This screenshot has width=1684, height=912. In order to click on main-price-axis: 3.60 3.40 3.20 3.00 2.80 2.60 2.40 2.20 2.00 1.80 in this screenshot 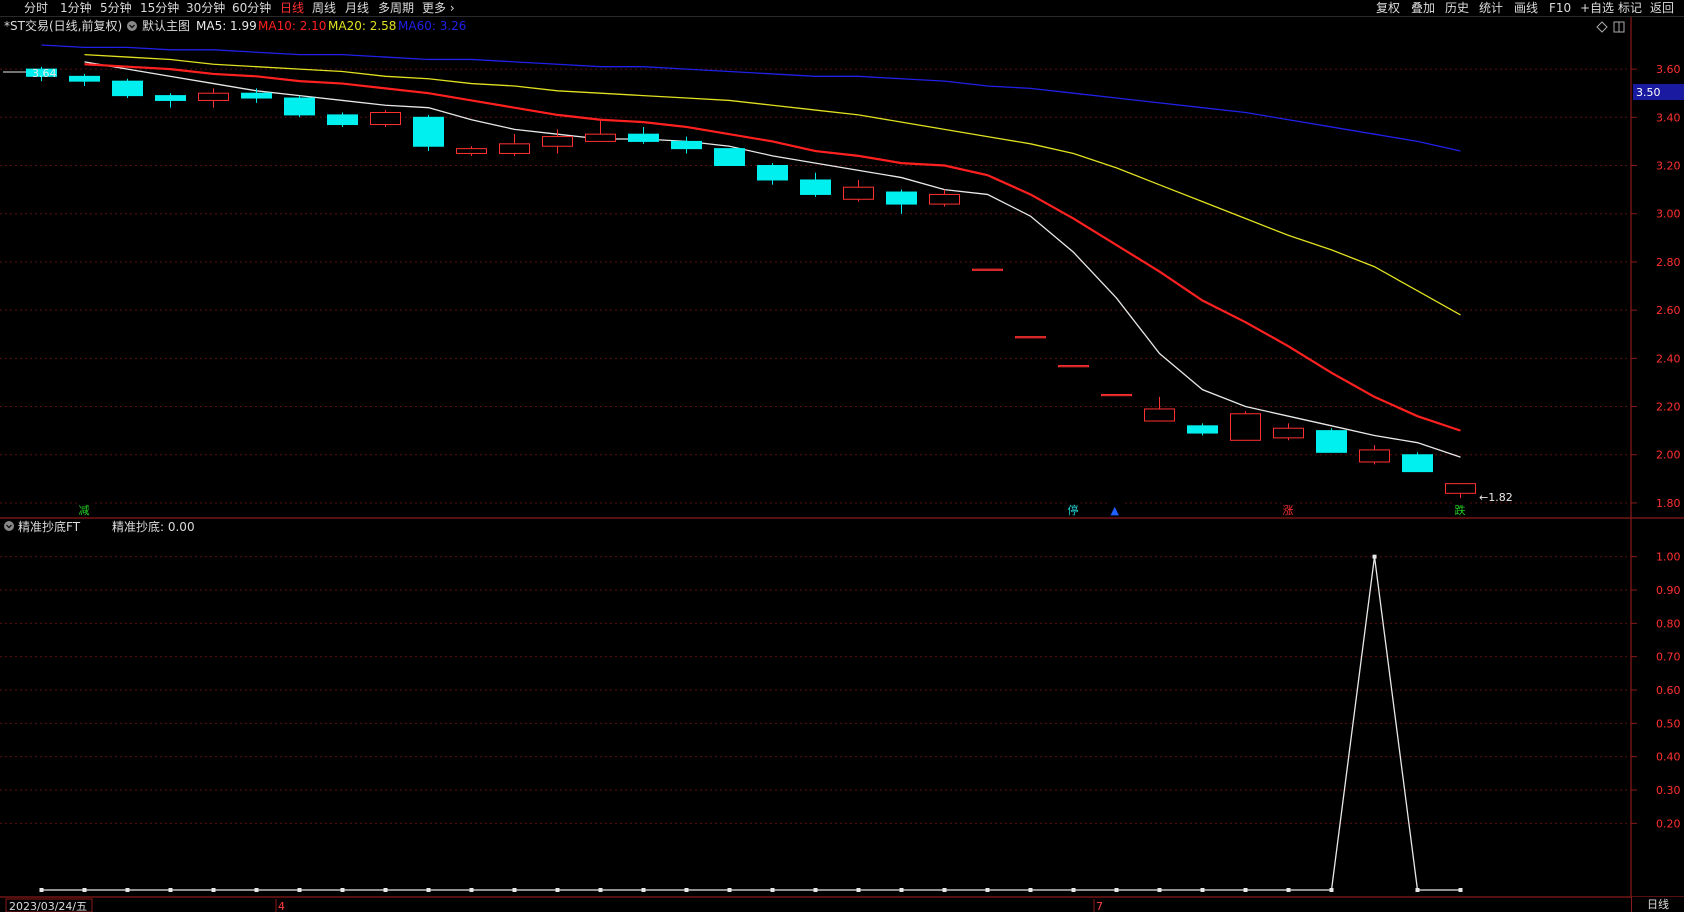, I will do `click(1656, 286)`.